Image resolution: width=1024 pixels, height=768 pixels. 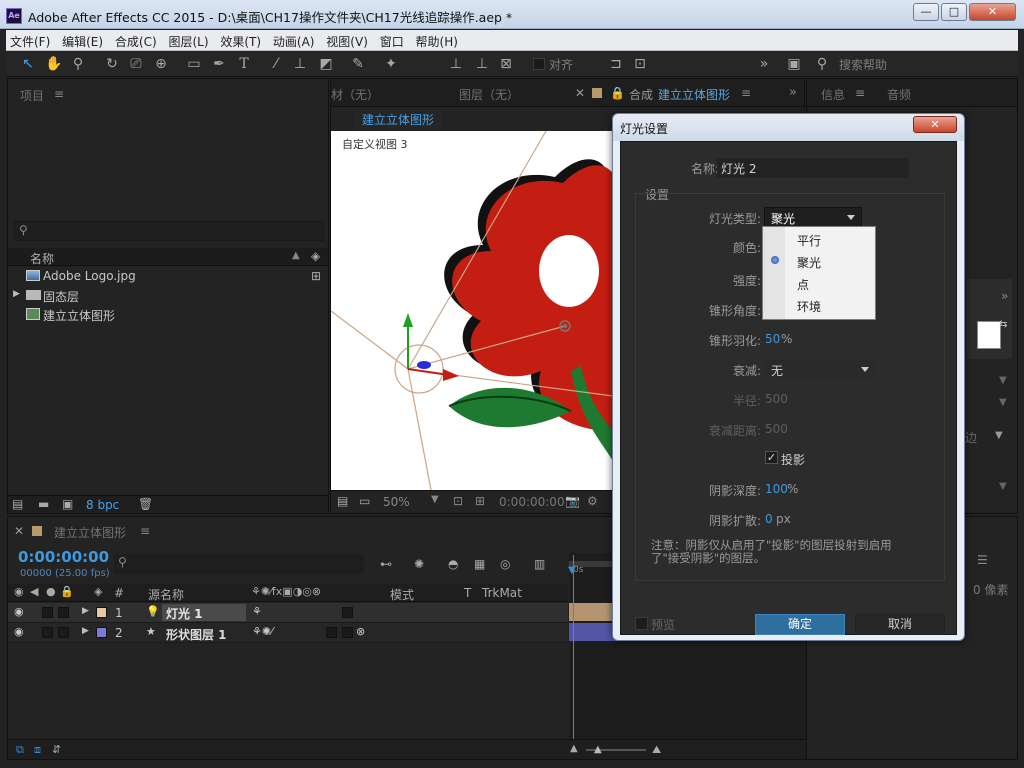 I want to click on motion-blur-icon: ◎, so click(x=505, y=564).